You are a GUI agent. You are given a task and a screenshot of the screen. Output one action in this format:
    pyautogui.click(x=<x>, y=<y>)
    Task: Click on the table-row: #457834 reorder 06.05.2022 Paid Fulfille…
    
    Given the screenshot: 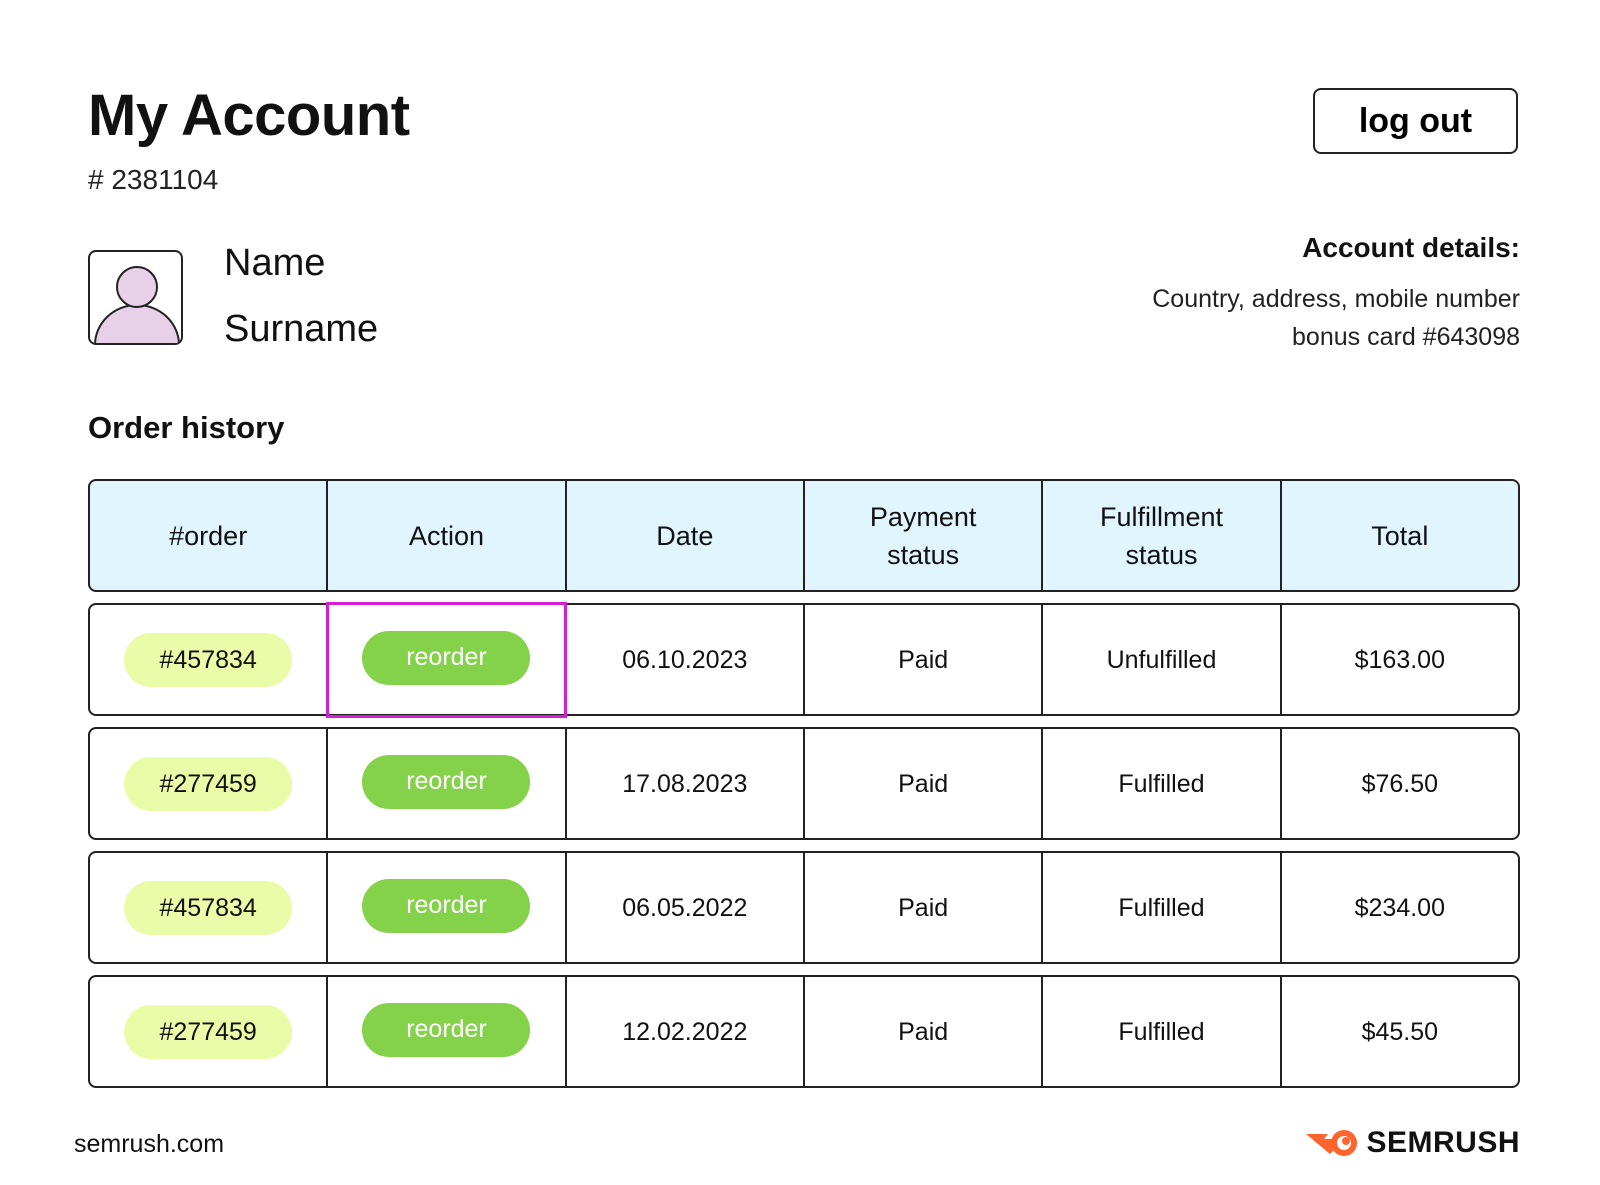 What is the action you would take?
    pyautogui.click(x=804, y=907)
    